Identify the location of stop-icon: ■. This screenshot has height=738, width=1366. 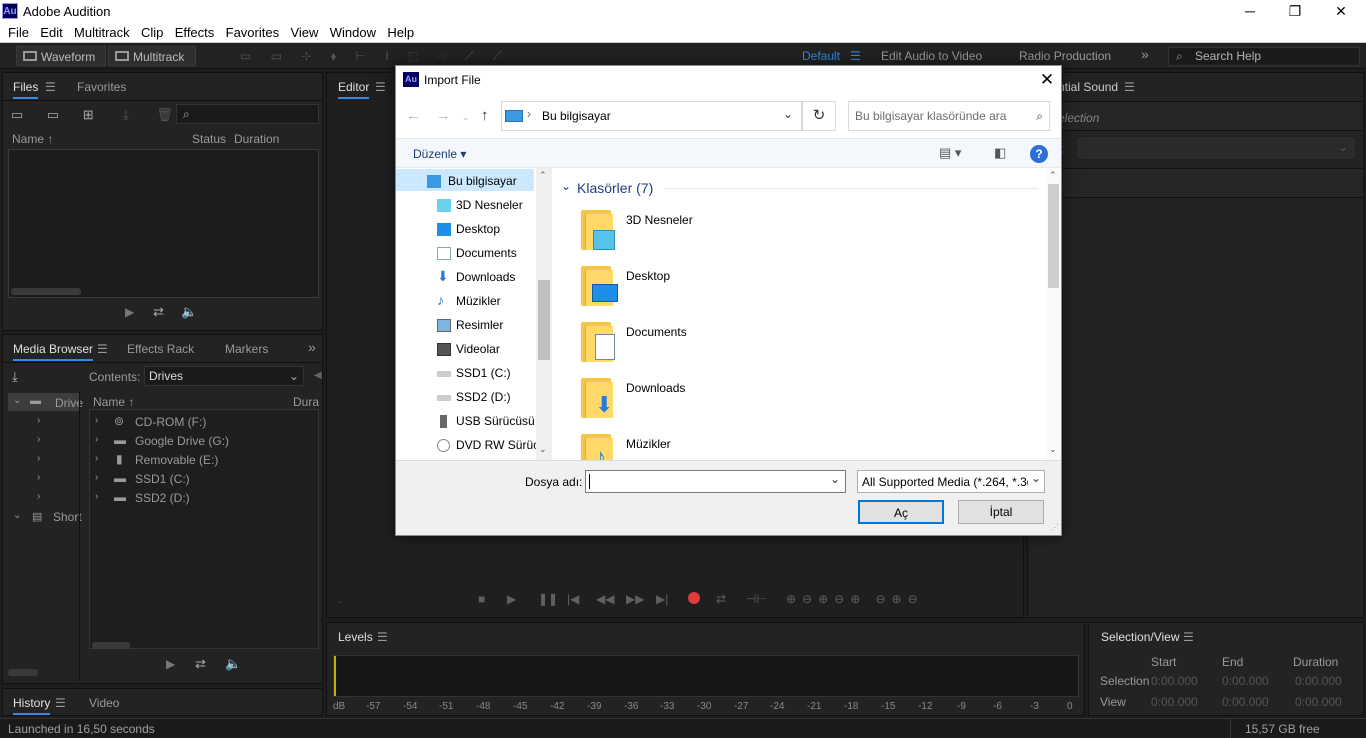
(481, 599).